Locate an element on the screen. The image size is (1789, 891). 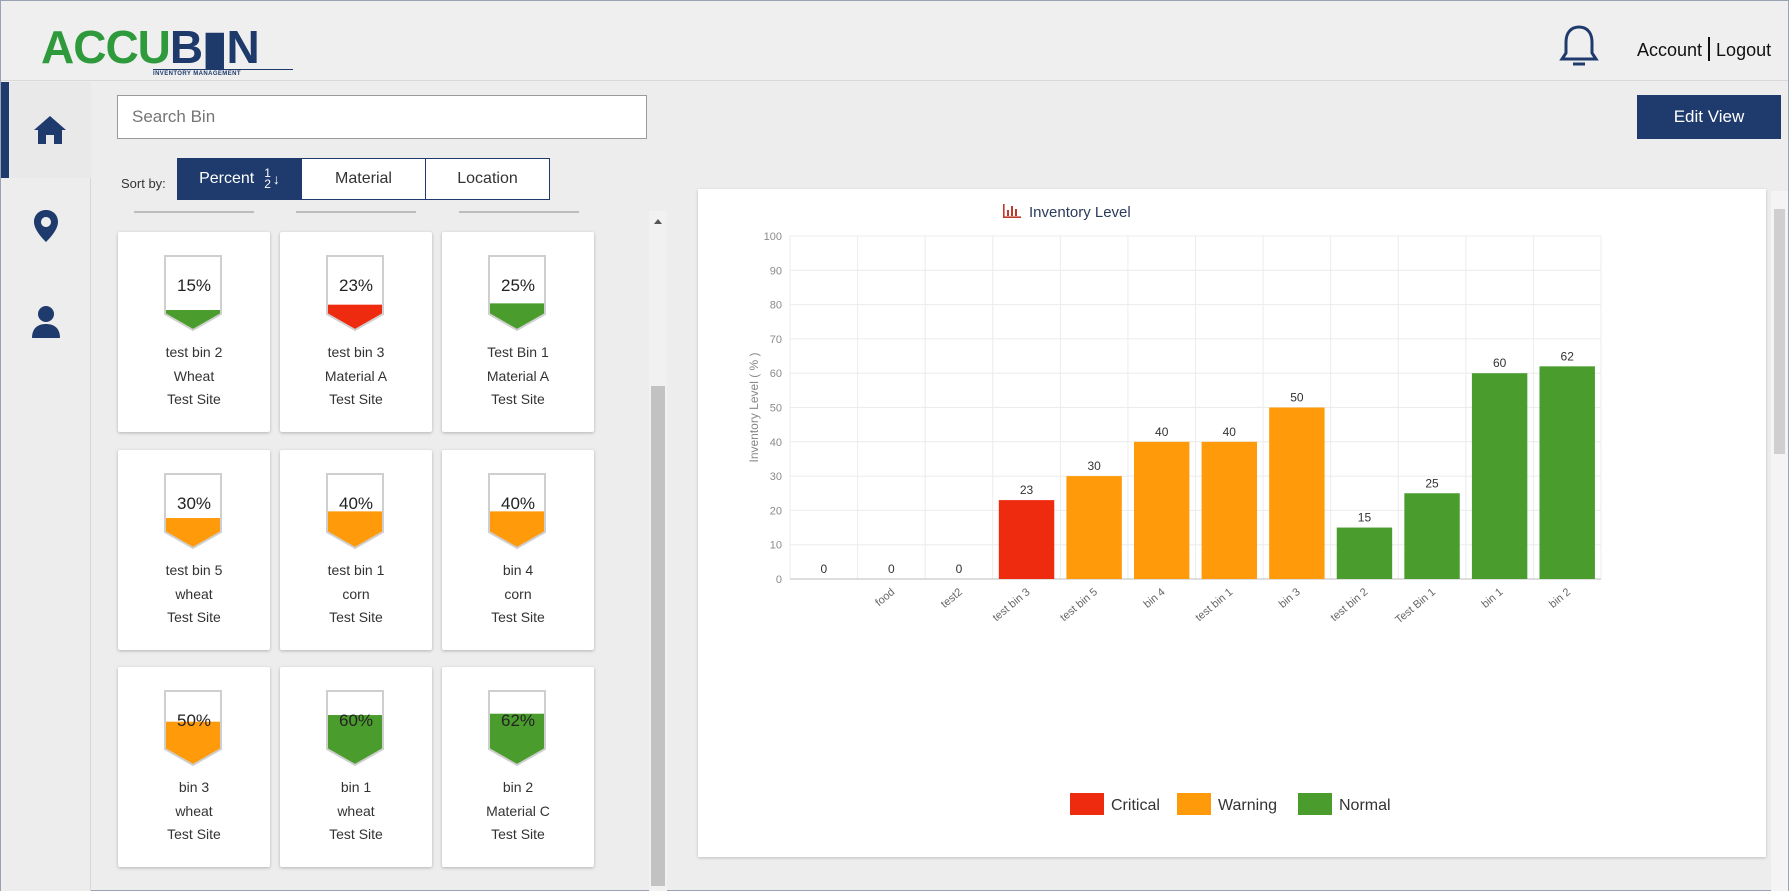
bar-value-label: 30 is located at coordinates (1094, 466).